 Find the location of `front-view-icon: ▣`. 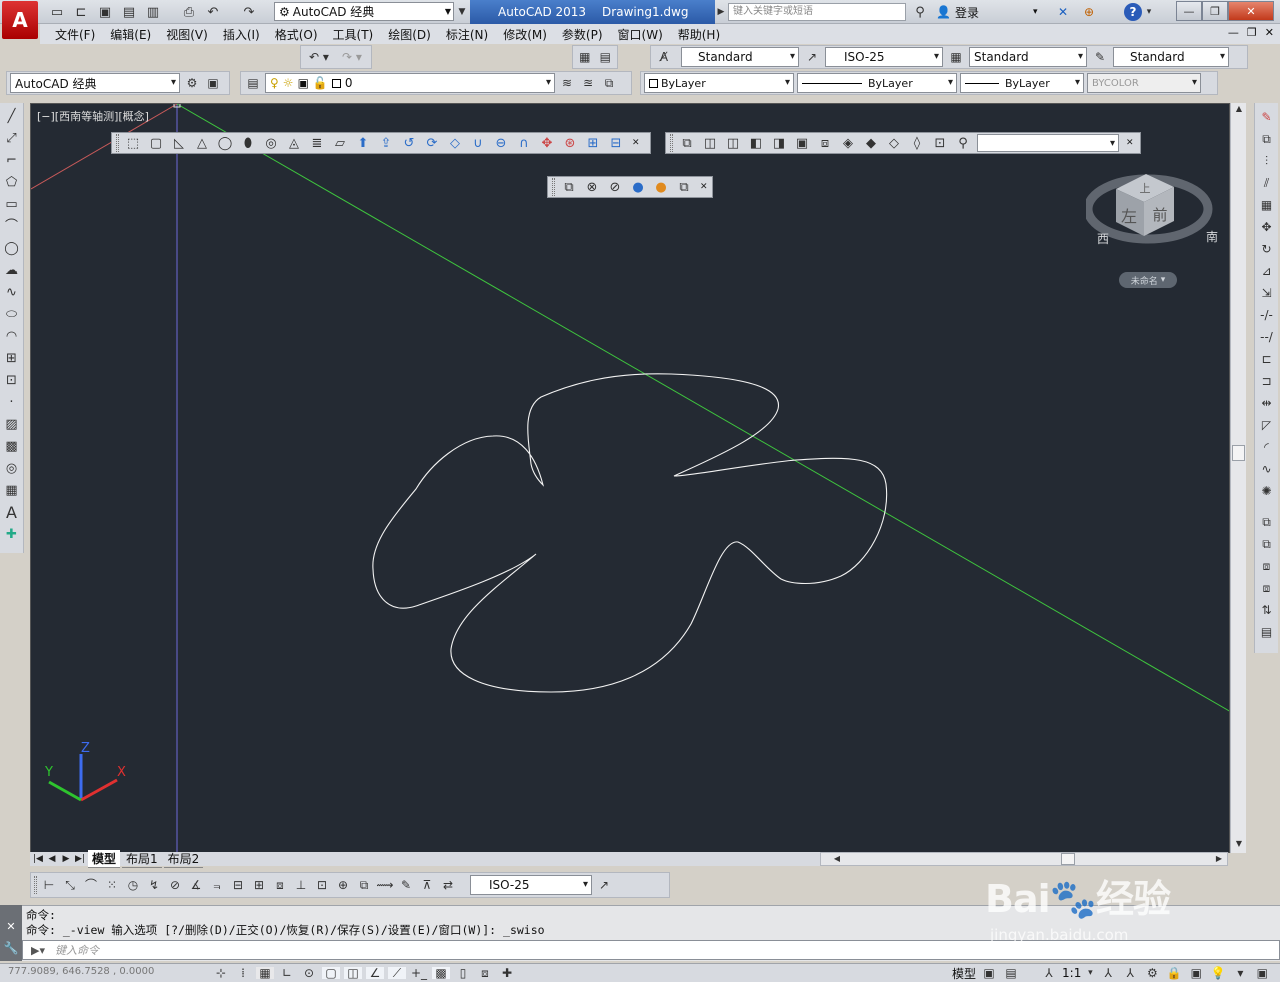

front-view-icon: ▣ is located at coordinates (802, 143).